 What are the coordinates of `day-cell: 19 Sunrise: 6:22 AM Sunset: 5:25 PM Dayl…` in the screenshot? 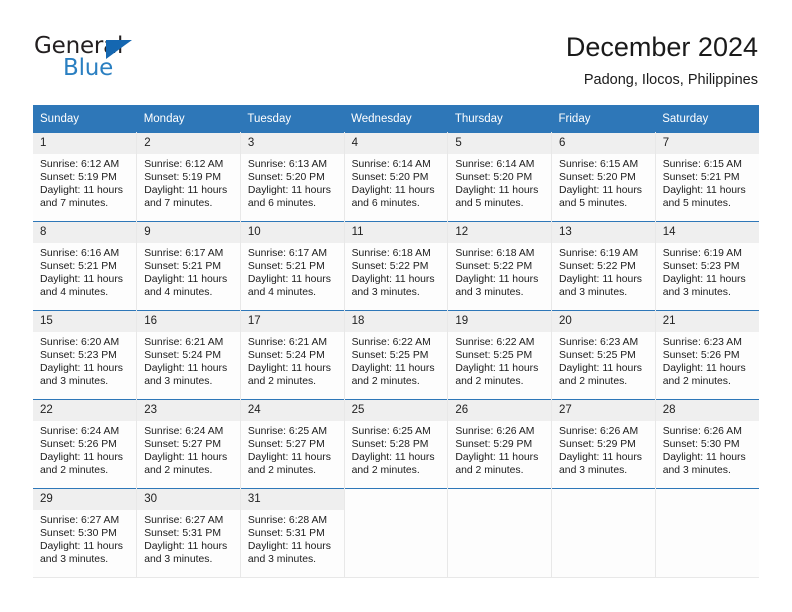 It's located at (500, 355).